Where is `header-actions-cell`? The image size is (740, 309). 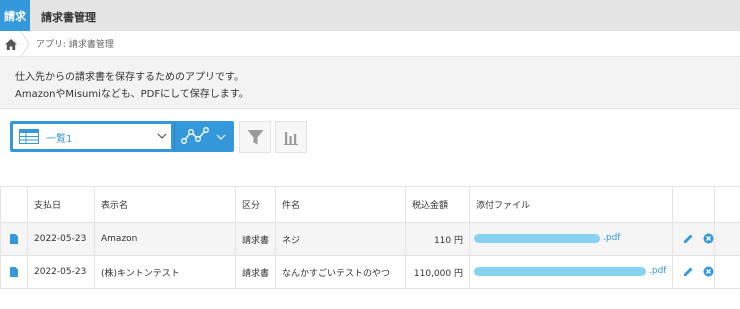
header-actions-cell is located at coordinates (693, 204).